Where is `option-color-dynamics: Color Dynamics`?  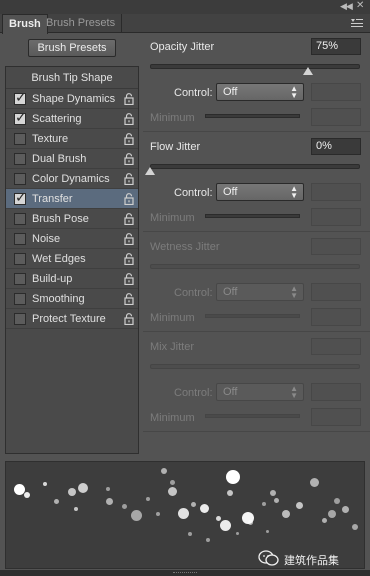 option-color-dynamics: Color Dynamics is located at coordinates (72, 179).